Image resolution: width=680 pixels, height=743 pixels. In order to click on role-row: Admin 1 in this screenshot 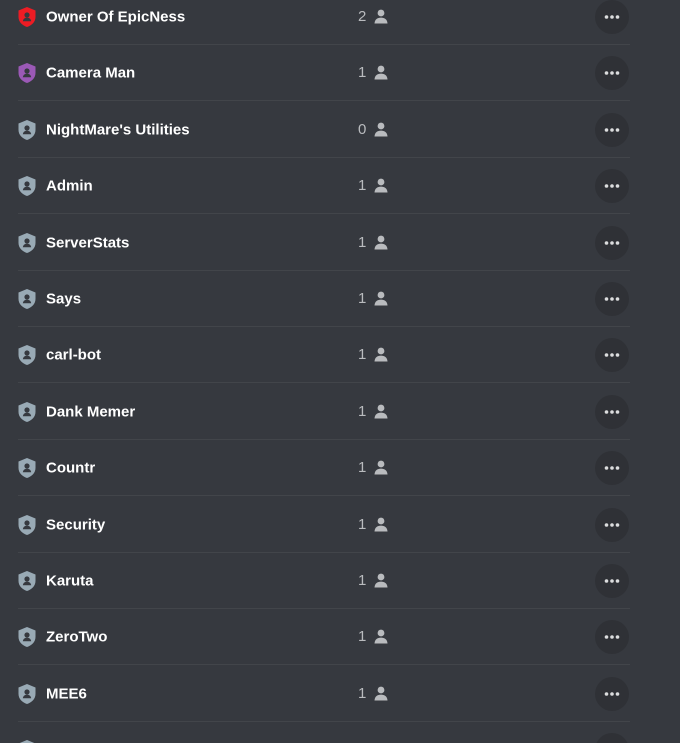, I will do `click(340, 186)`.